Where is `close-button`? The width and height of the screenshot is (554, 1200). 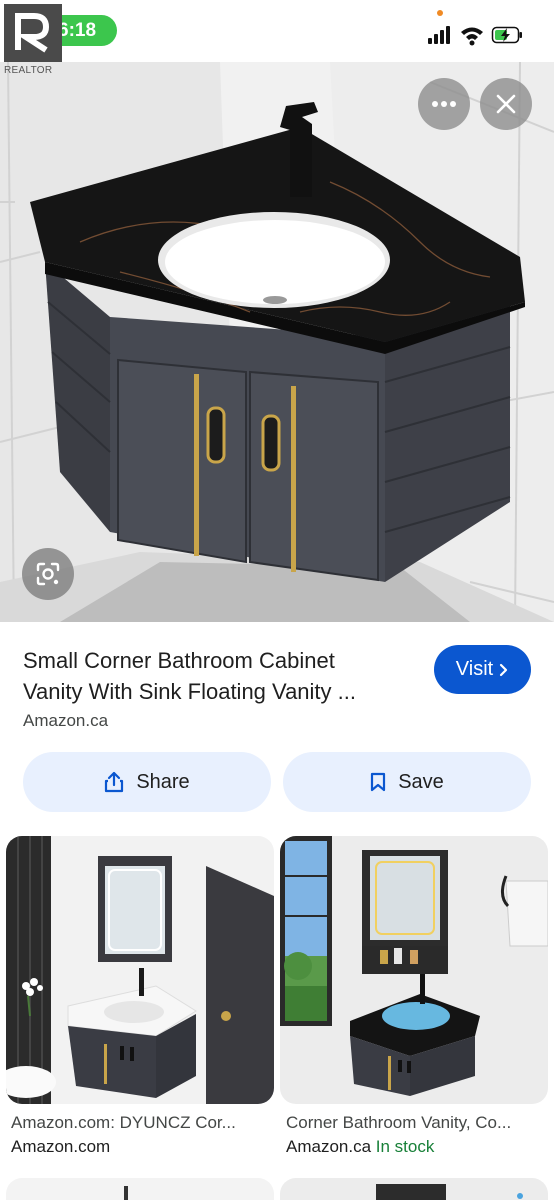 close-button is located at coordinates (506, 104).